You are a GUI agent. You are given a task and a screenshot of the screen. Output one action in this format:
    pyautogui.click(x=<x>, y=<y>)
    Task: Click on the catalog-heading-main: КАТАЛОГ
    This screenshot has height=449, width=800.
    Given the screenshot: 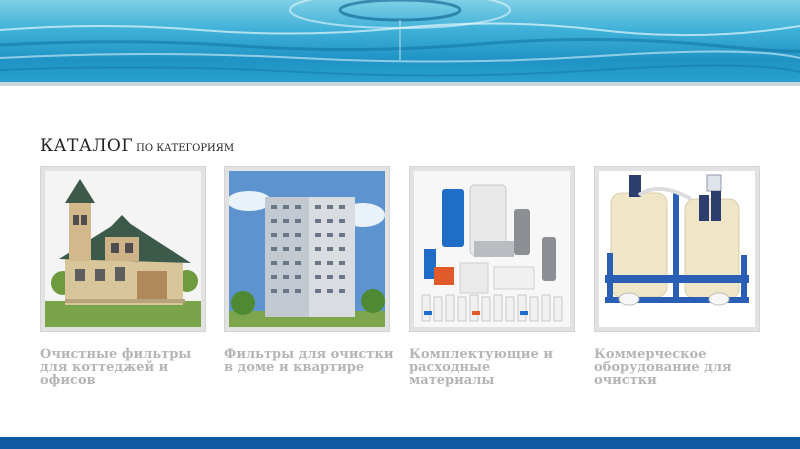 What is the action you would take?
    pyautogui.click(x=87, y=146)
    